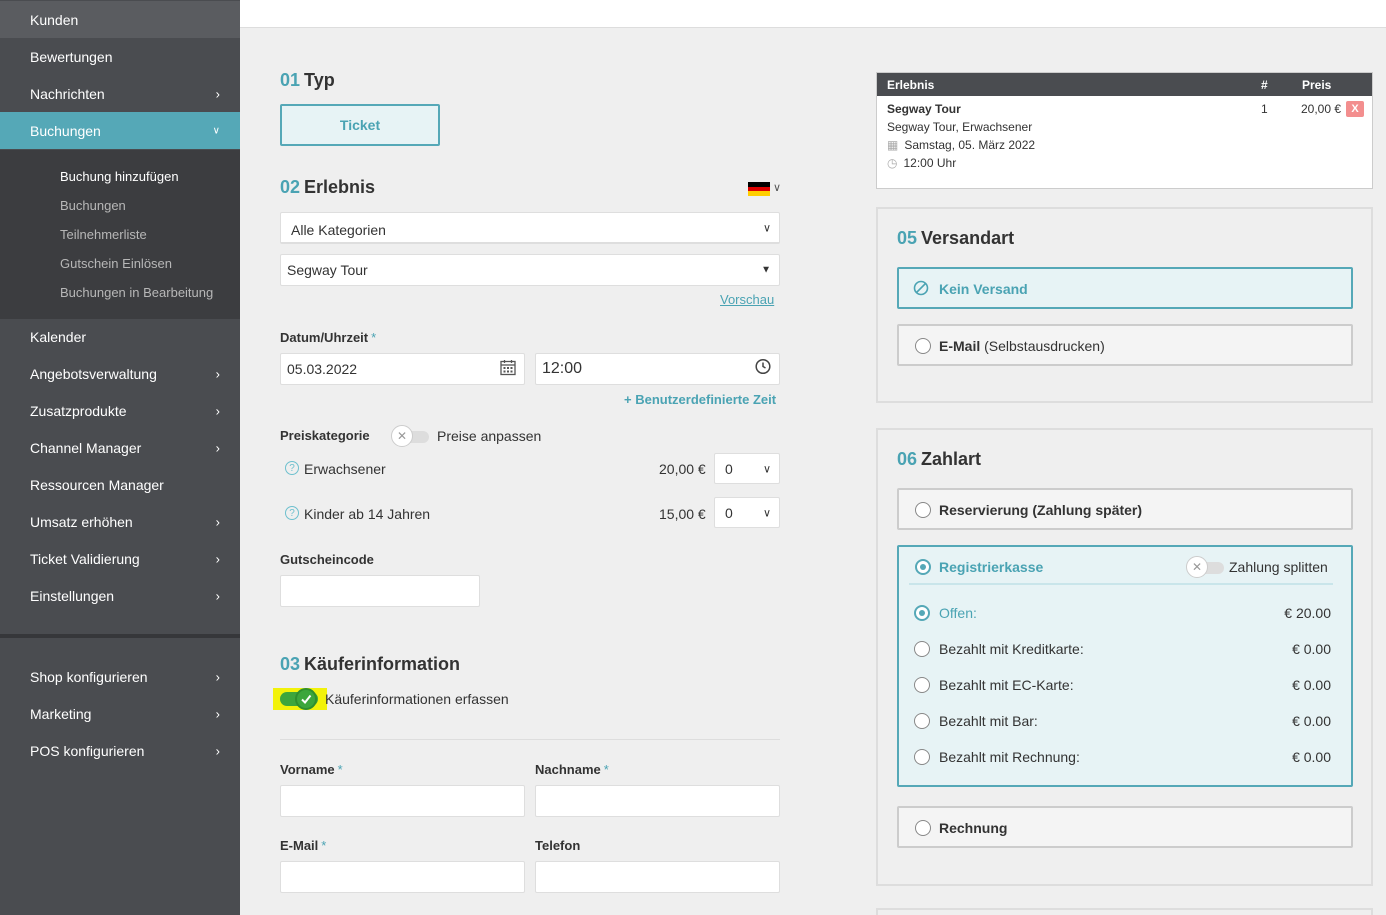 Image resolution: width=1386 pixels, height=915 pixels. Describe the element at coordinates (325, 435) in the screenshot. I see `price-category-label: Preiskategorie` at that location.